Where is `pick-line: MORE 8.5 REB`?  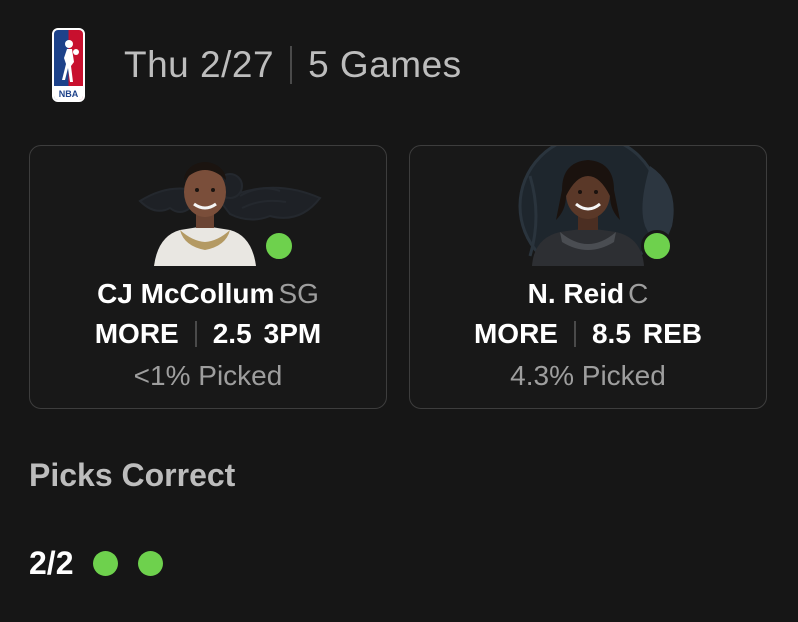
pick-line: MORE 8.5 REB is located at coordinates (588, 334).